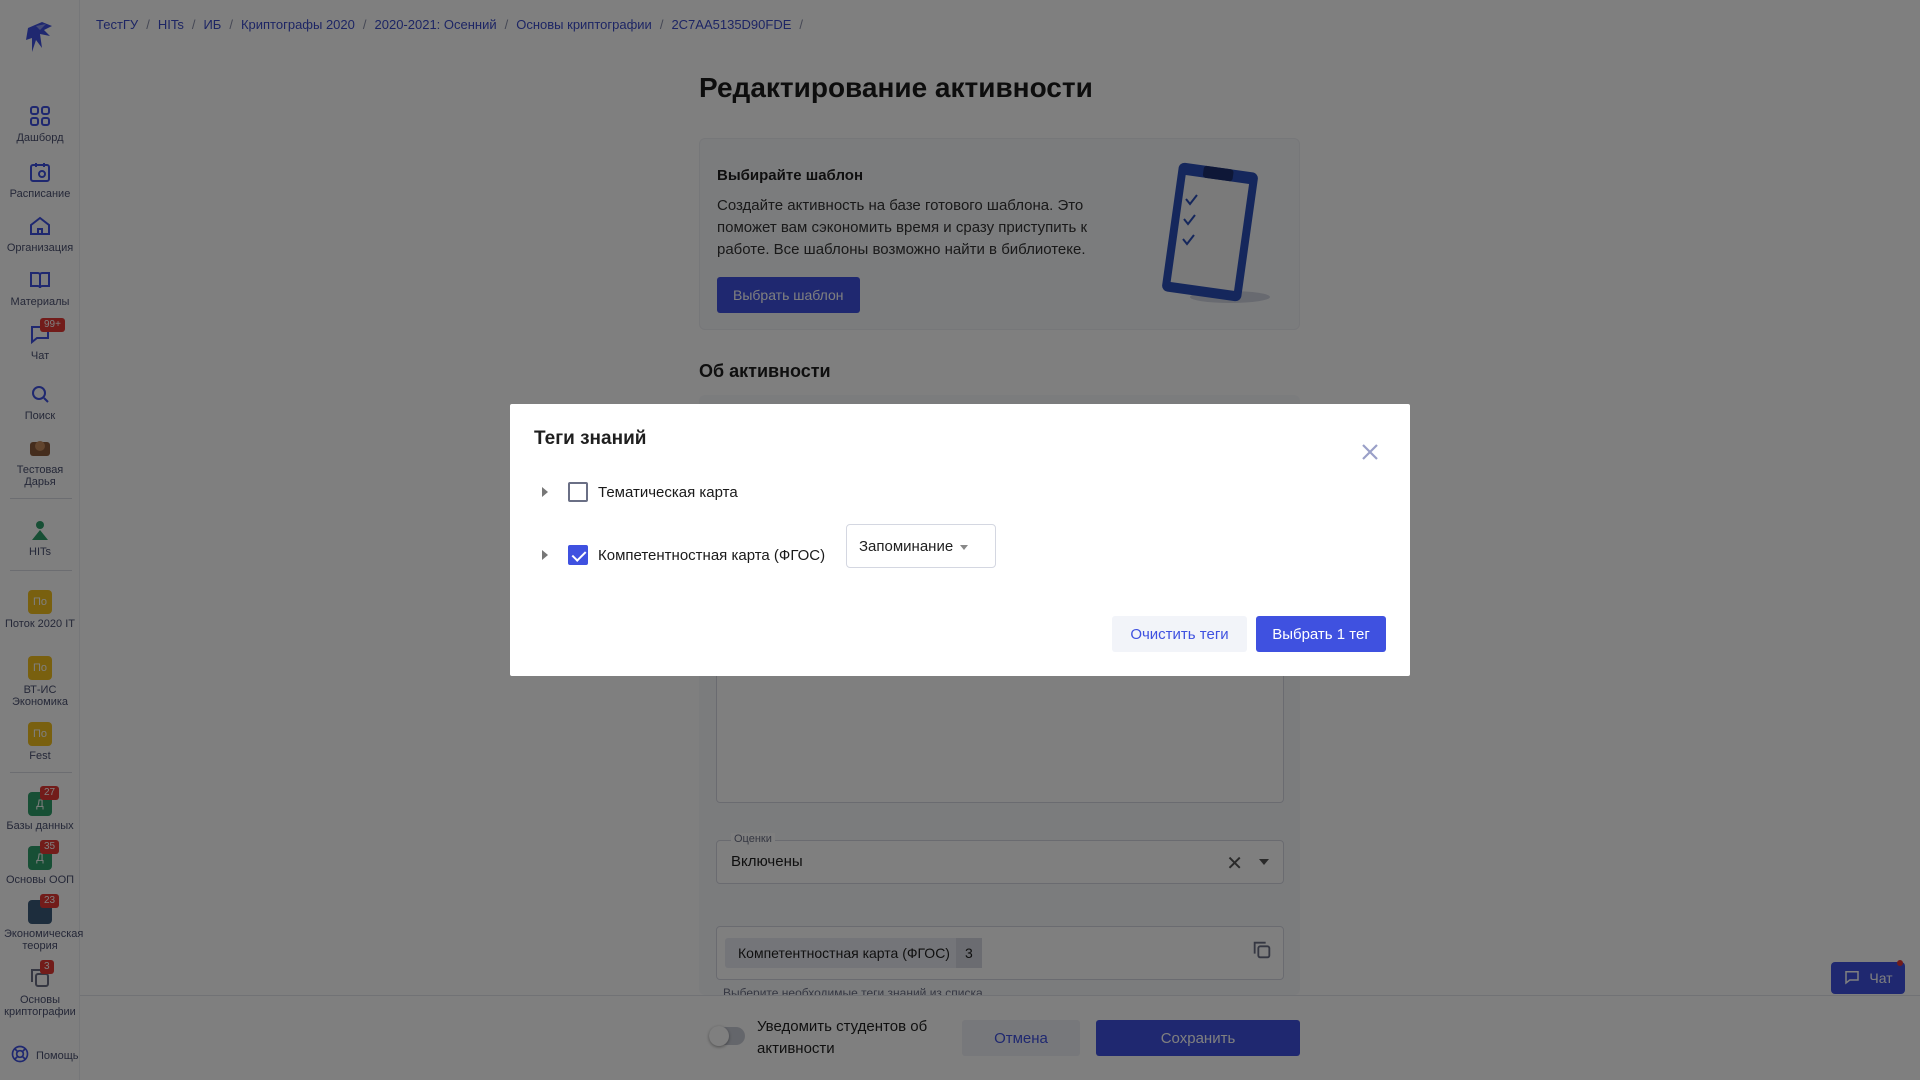 The width and height of the screenshot is (1920, 1080). What do you see at coordinates (906, 546) in the screenshot?
I see `level-select-value: Запоминание` at bounding box center [906, 546].